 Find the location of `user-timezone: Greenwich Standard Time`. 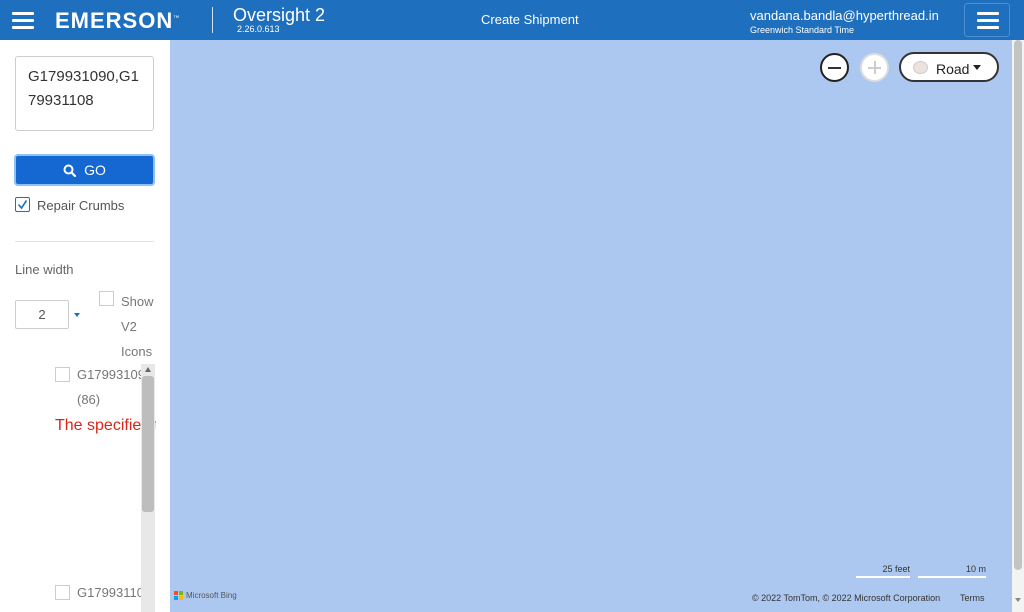

user-timezone: Greenwich Standard Time is located at coordinates (802, 30).